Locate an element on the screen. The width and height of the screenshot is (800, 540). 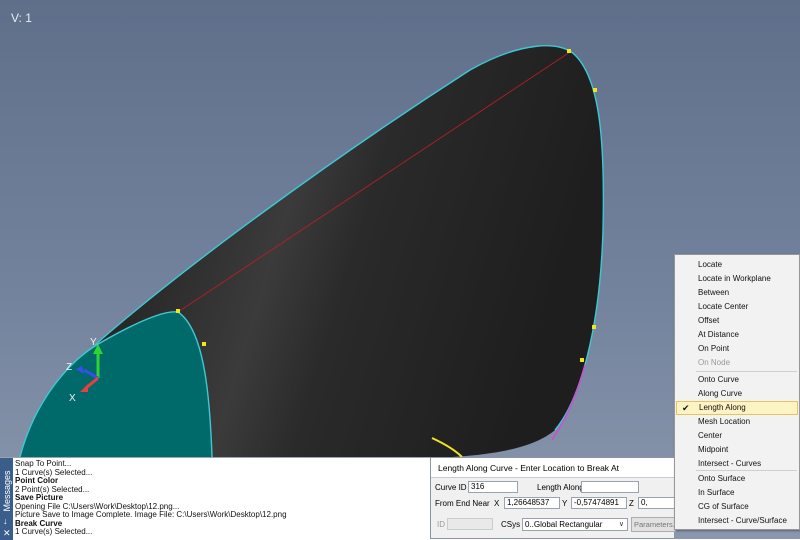
menu-item-onto-surface: Onto Surface is located at coordinates (737, 479).